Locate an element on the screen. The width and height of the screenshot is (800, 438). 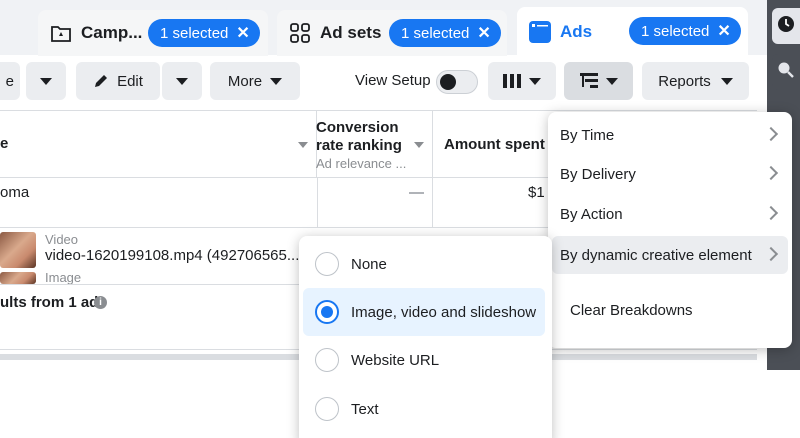
pencil-icon is located at coordinates (101, 81).